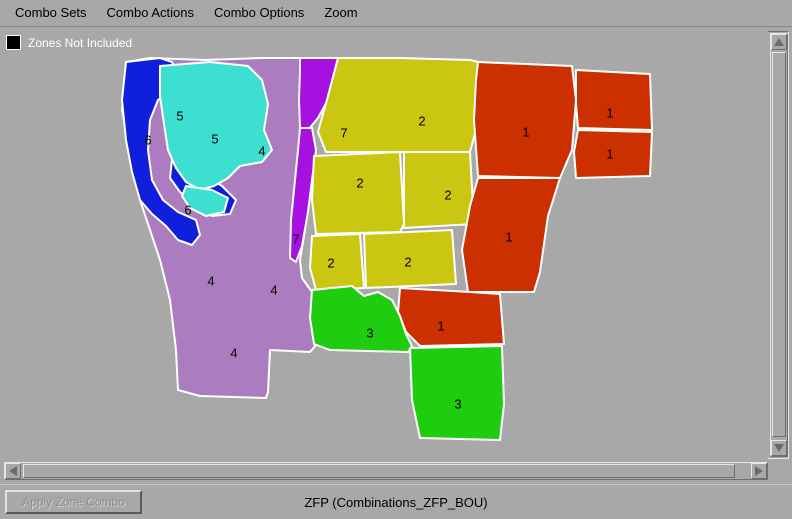  I want to click on scroll-down-button, so click(779, 448).